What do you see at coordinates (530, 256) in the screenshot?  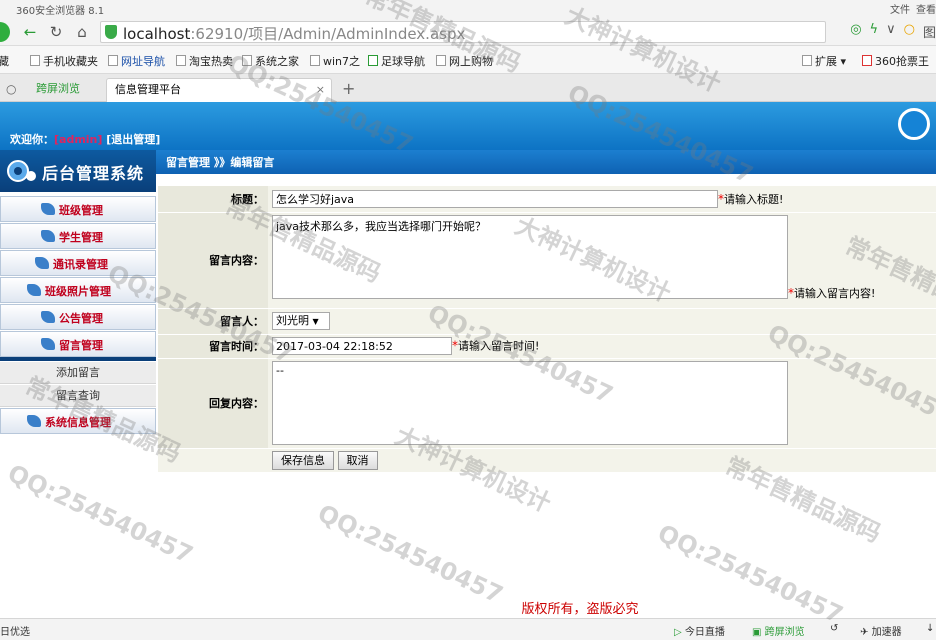 I see `content-textarea: java技术那么多，我应当选择哪门开始呢？` at bounding box center [530, 256].